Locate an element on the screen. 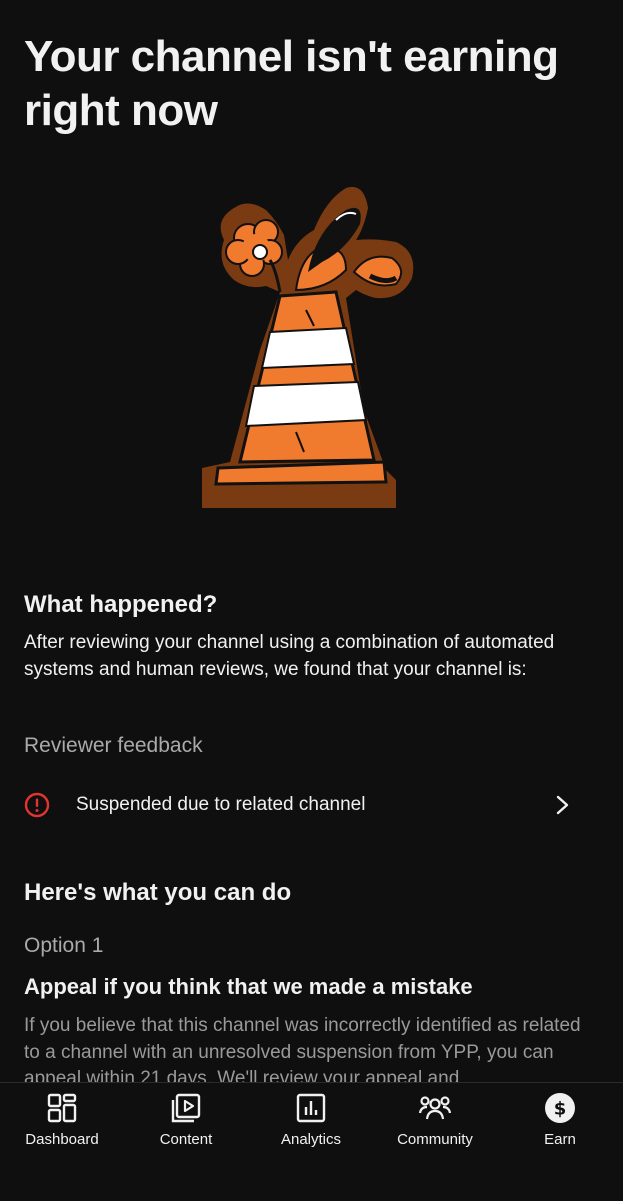  reviewer-feedback-label: Reviewer feedback is located at coordinates (113, 745).